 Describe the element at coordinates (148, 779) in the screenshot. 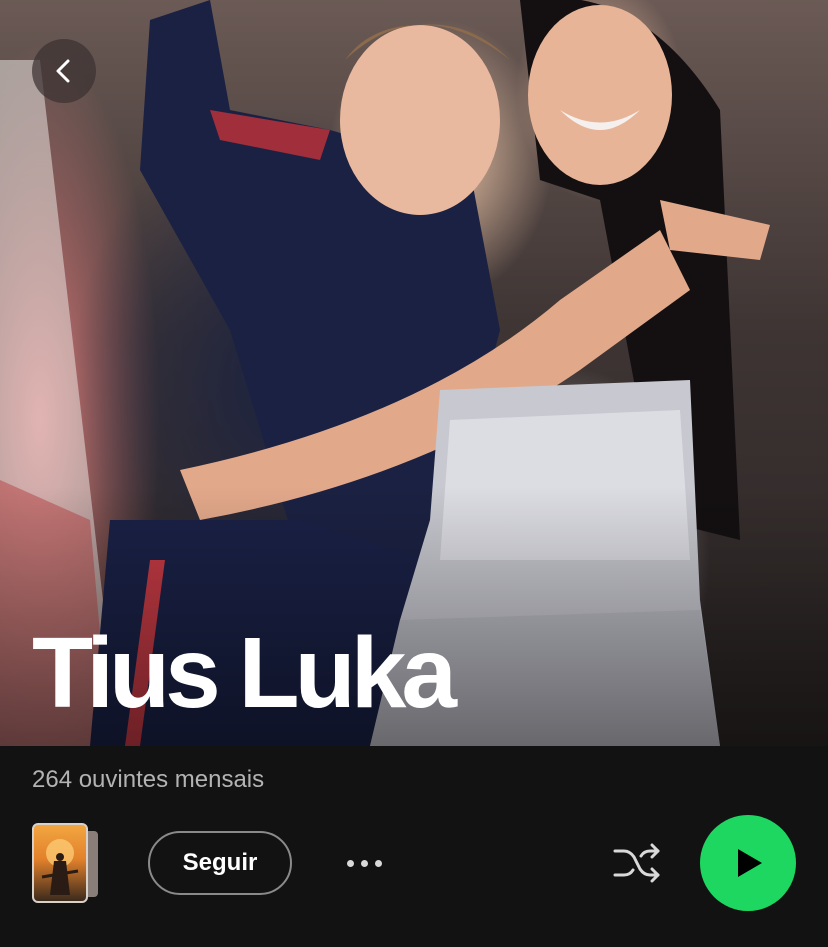

I see `monthly-listeners: 264 ouvintes mensais` at that location.